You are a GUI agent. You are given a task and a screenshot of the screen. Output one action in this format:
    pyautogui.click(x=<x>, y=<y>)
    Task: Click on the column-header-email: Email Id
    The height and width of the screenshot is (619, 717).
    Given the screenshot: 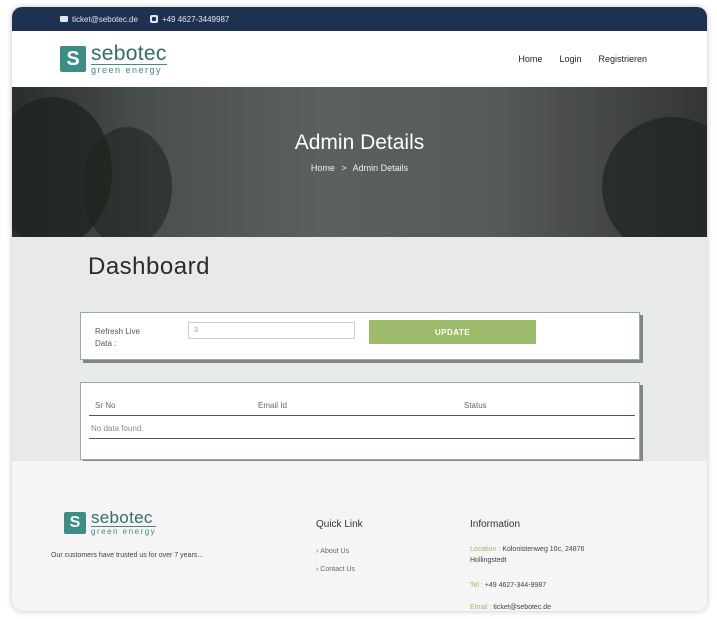 What is the action you would take?
    pyautogui.click(x=272, y=405)
    